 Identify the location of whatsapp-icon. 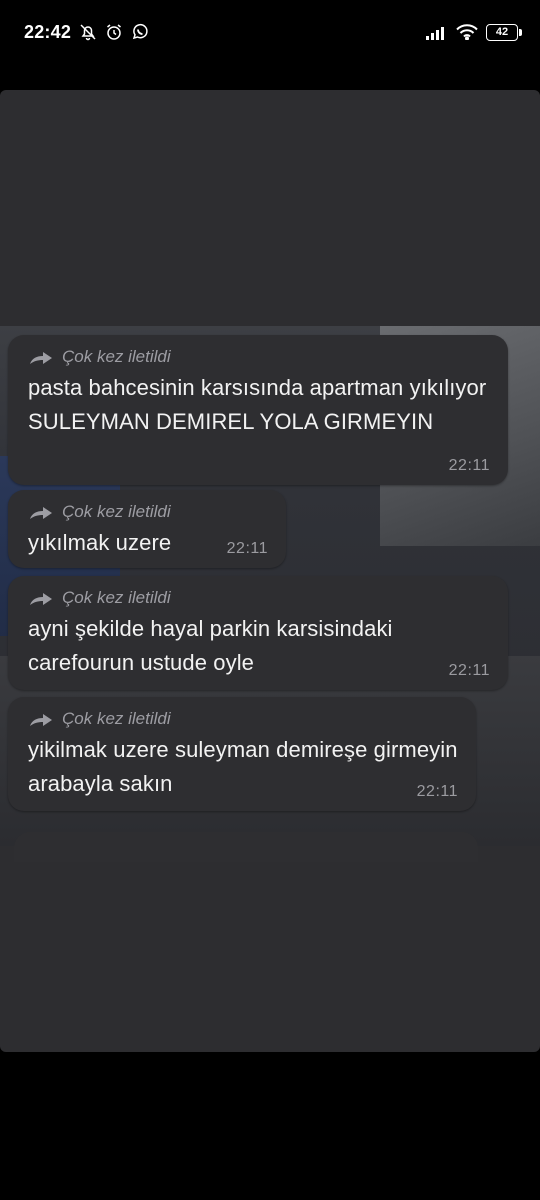
(140, 32).